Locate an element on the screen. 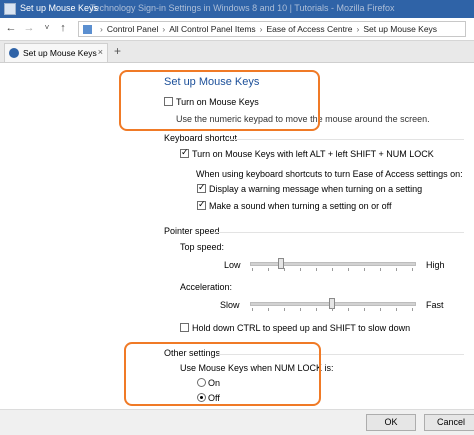 The width and height of the screenshot is (474, 435). new-tab-button: + is located at coordinates (117, 51).